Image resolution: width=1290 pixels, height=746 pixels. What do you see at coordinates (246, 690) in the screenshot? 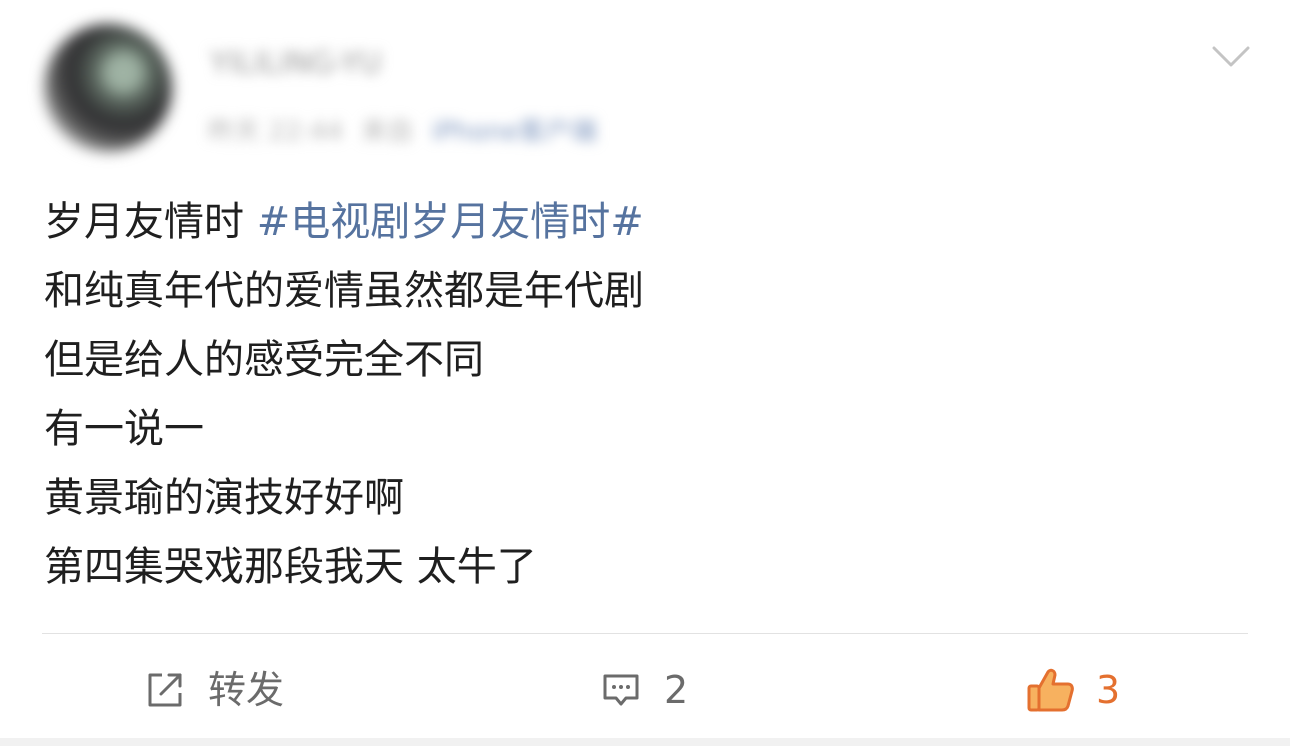
I see `repost-label: 转发` at bounding box center [246, 690].